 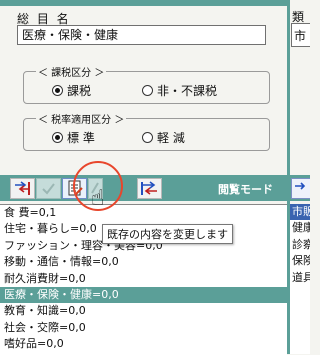 I want to click on right-panel-input: 市, so click(x=300, y=35).